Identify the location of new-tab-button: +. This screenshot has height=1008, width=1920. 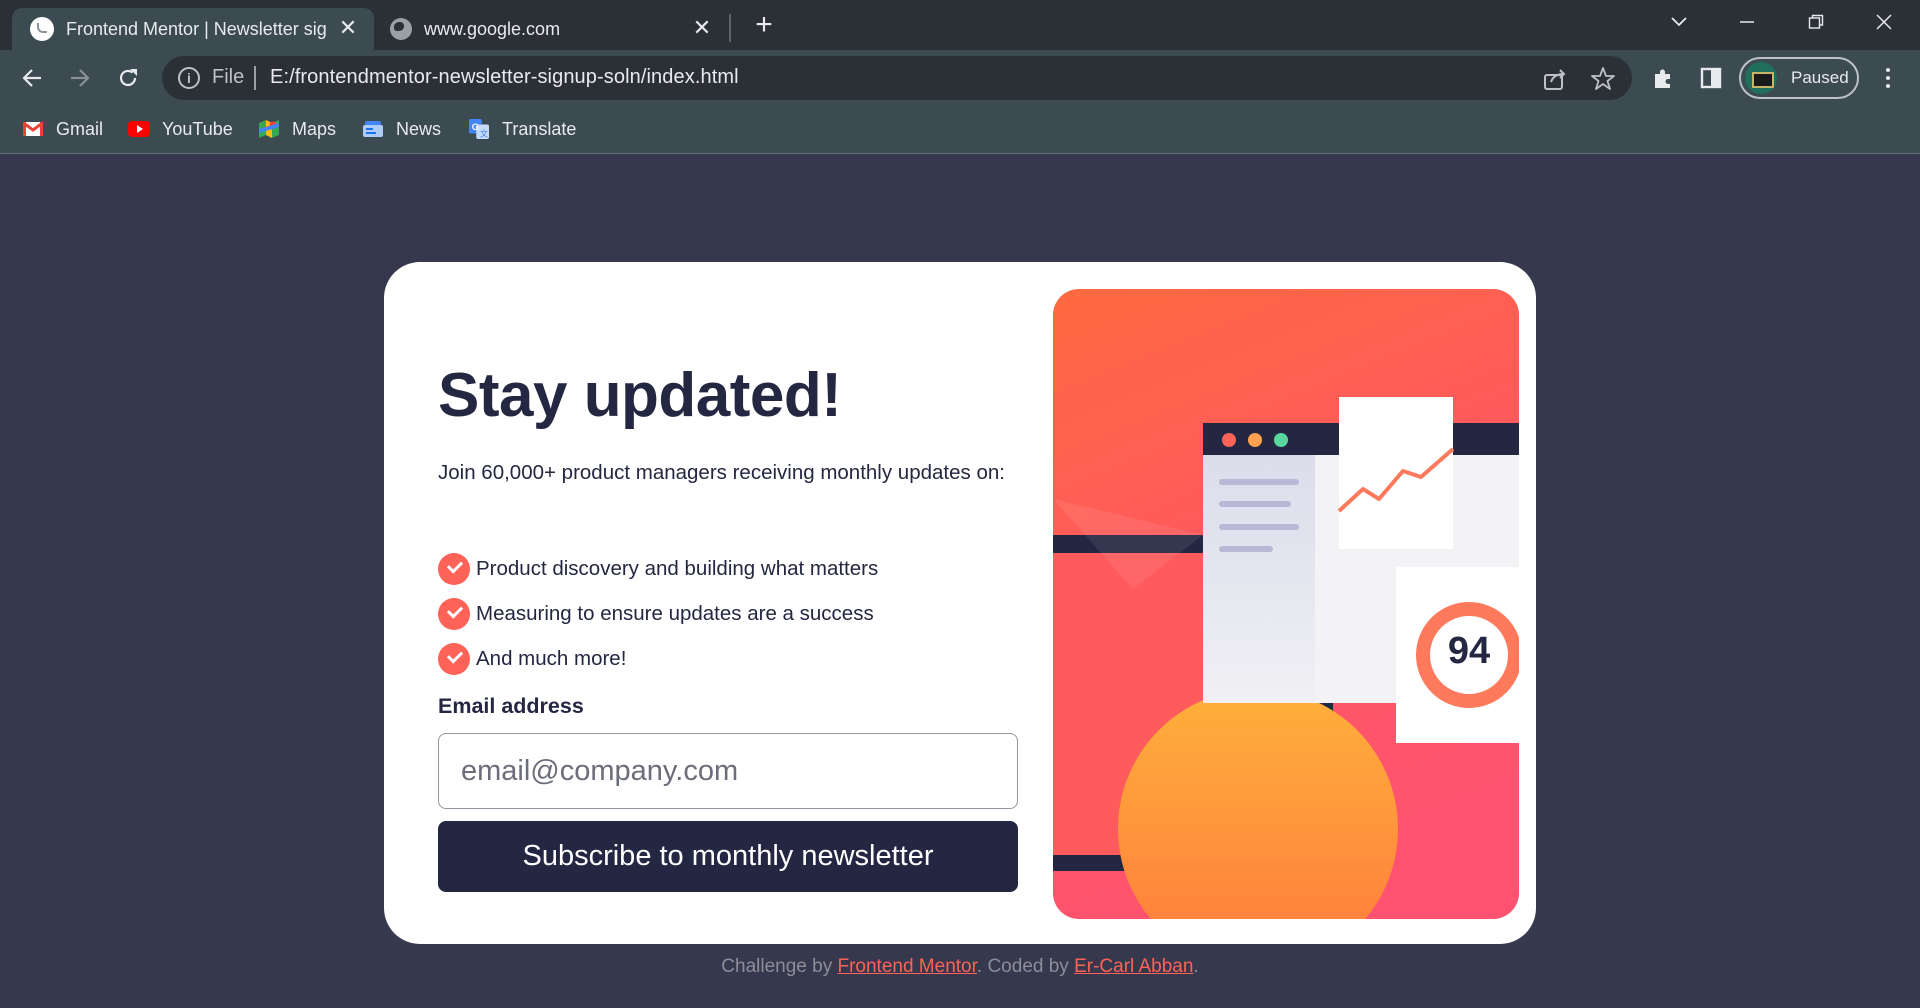
(764, 26).